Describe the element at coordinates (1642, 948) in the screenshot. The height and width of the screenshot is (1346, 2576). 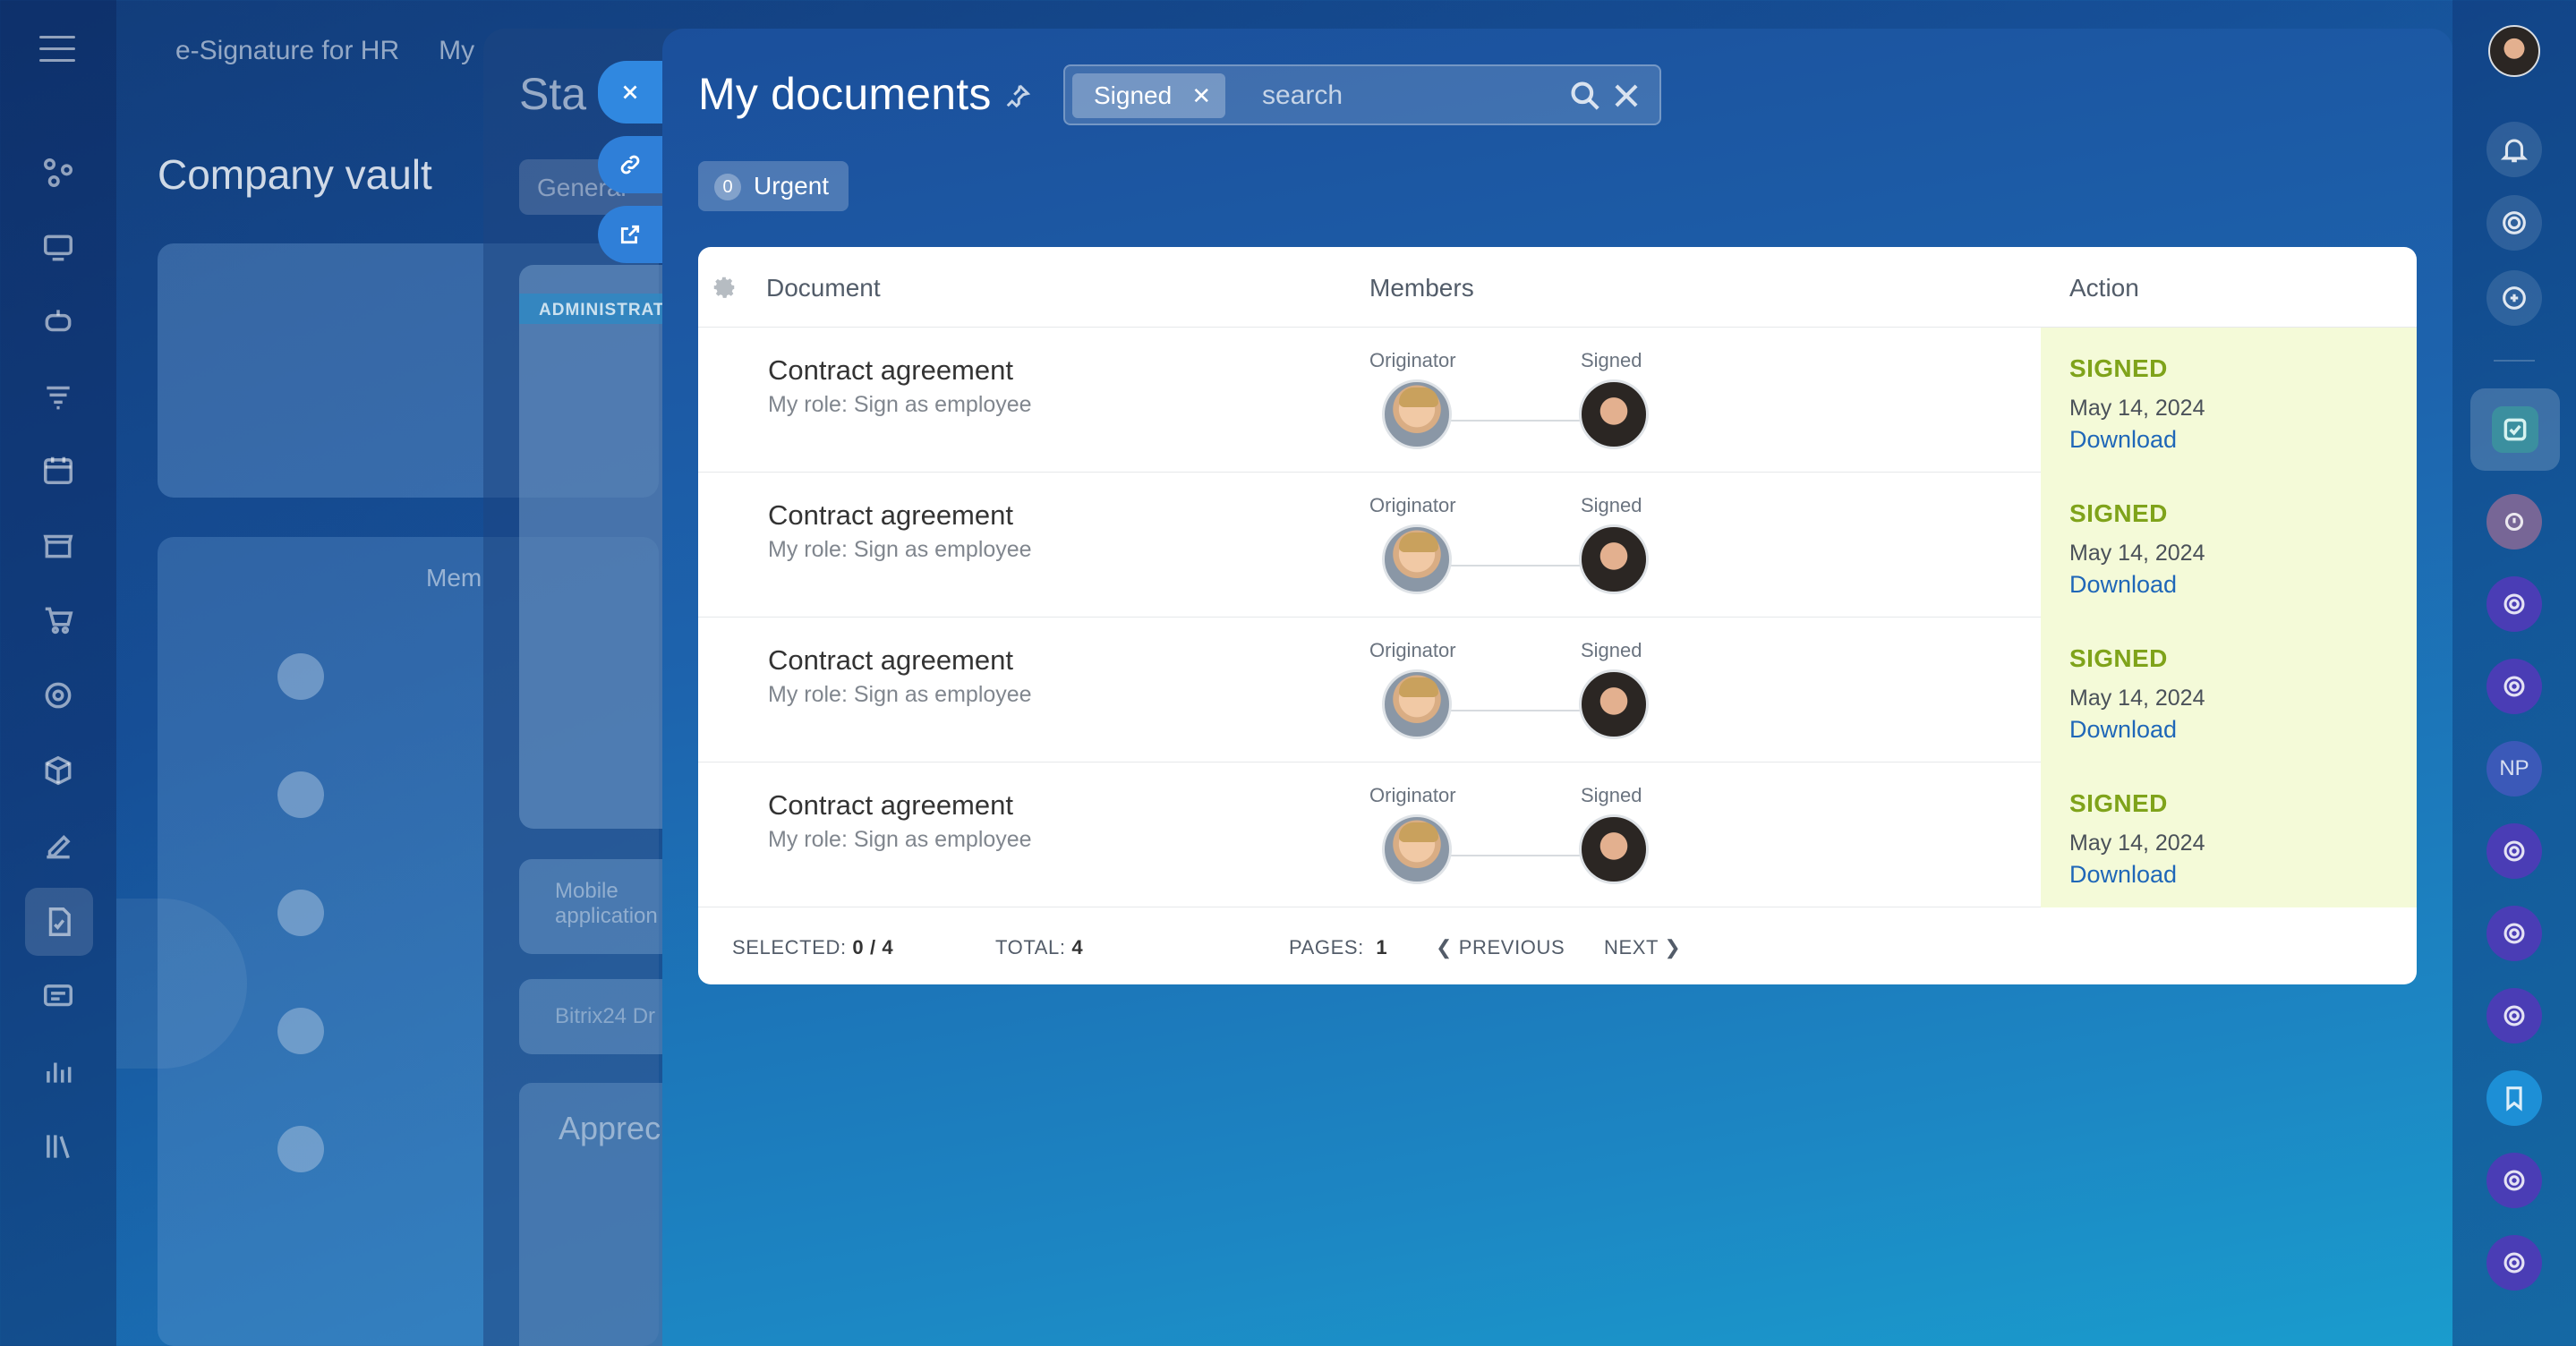
I see `next-page-button: NEXT ❯` at that location.